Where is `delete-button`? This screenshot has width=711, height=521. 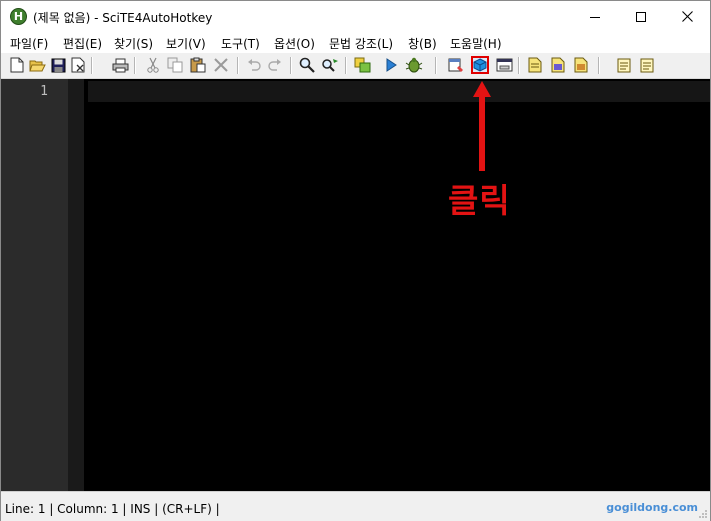
delete-button is located at coordinates (221, 65).